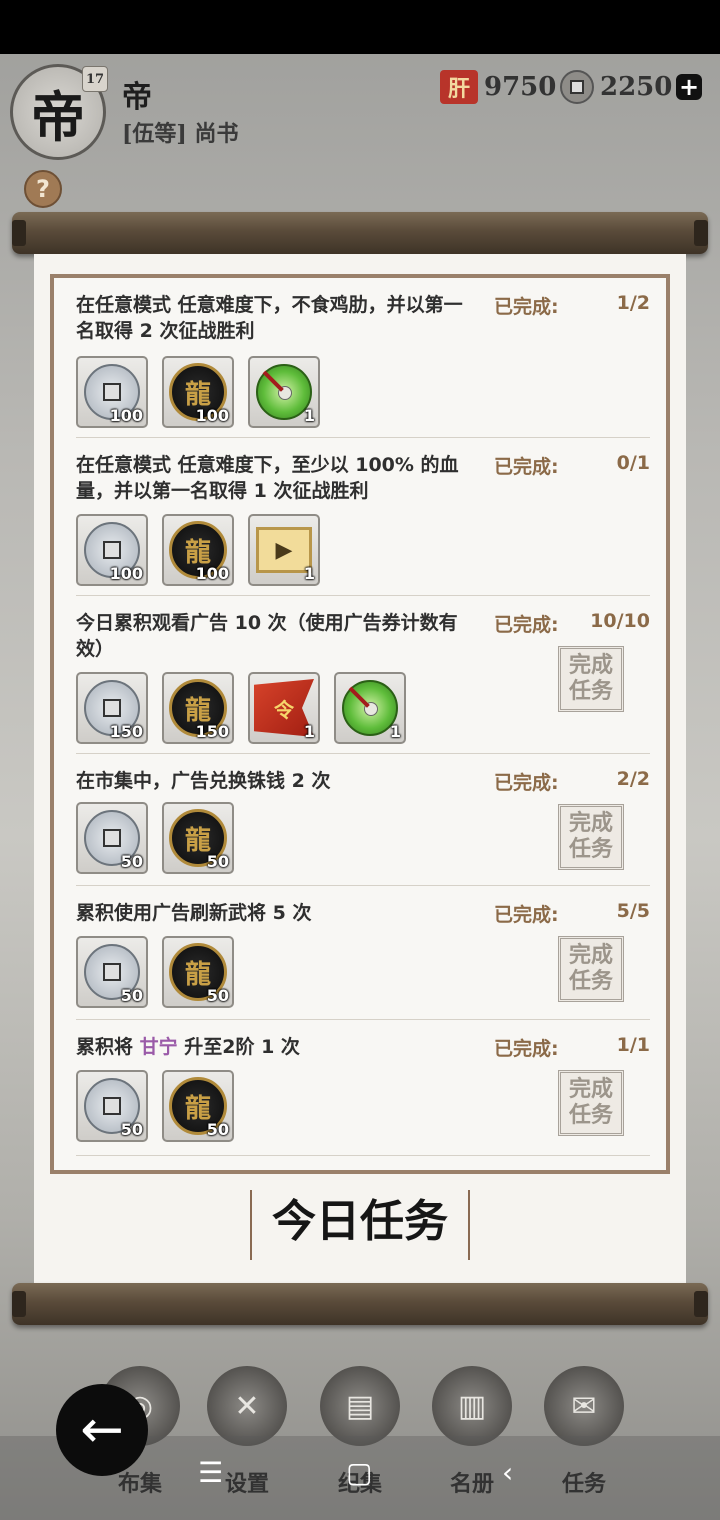 The height and width of the screenshot is (1520, 720). Describe the element at coordinates (360, 109) in the screenshot. I see `player-header: 帝 17 帝 [伍等] 尚书 肝 9750 2250 +` at that location.